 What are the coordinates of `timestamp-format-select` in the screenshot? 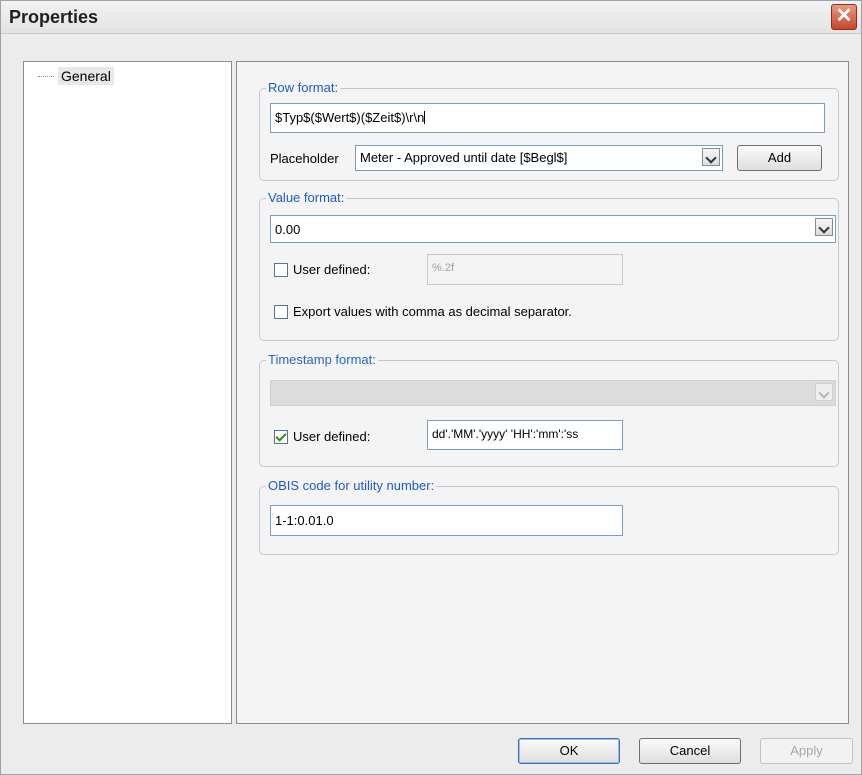 It's located at (553, 393).